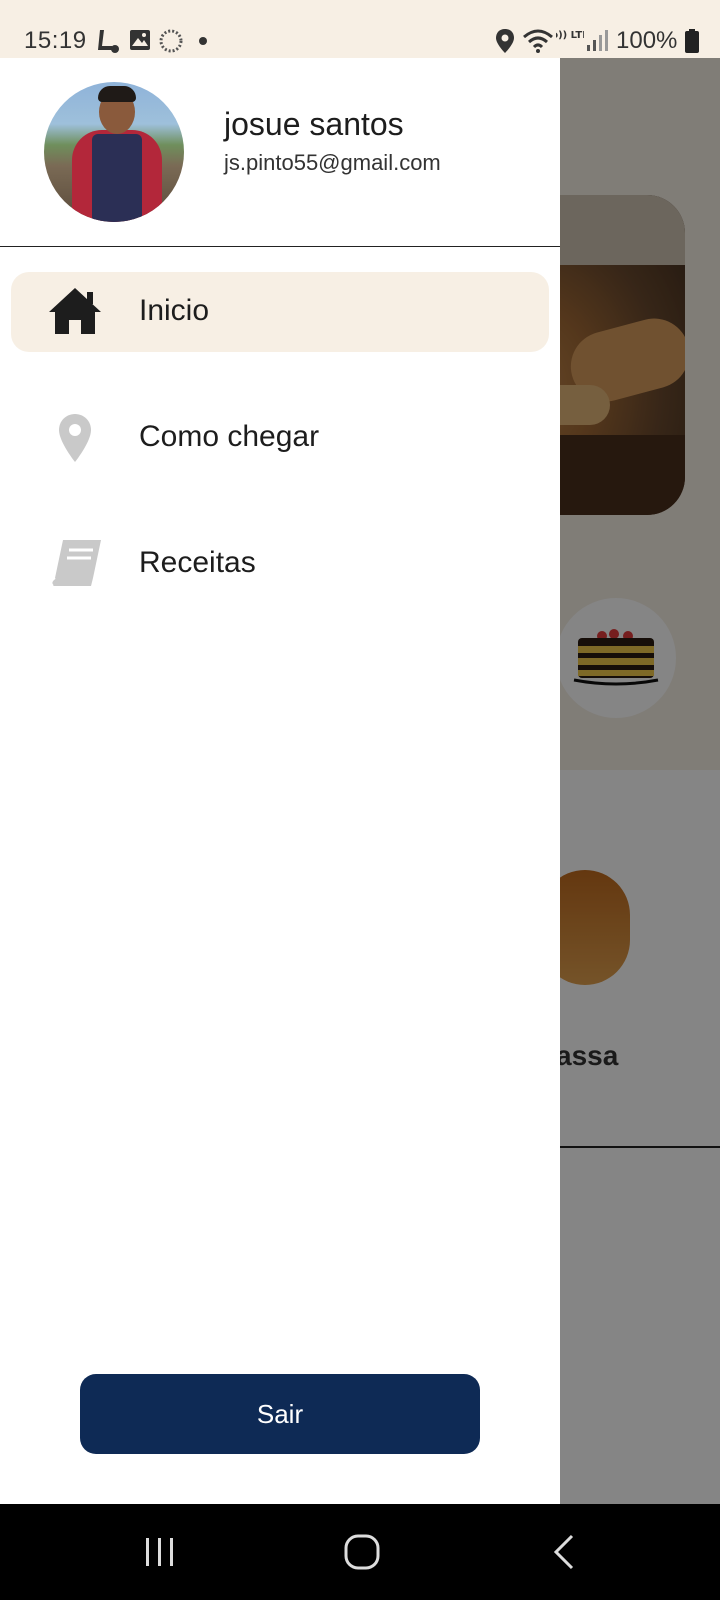 The height and width of the screenshot is (1600, 720). What do you see at coordinates (280, 1414) in the screenshot?
I see `logout-button: Sair` at bounding box center [280, 1414].